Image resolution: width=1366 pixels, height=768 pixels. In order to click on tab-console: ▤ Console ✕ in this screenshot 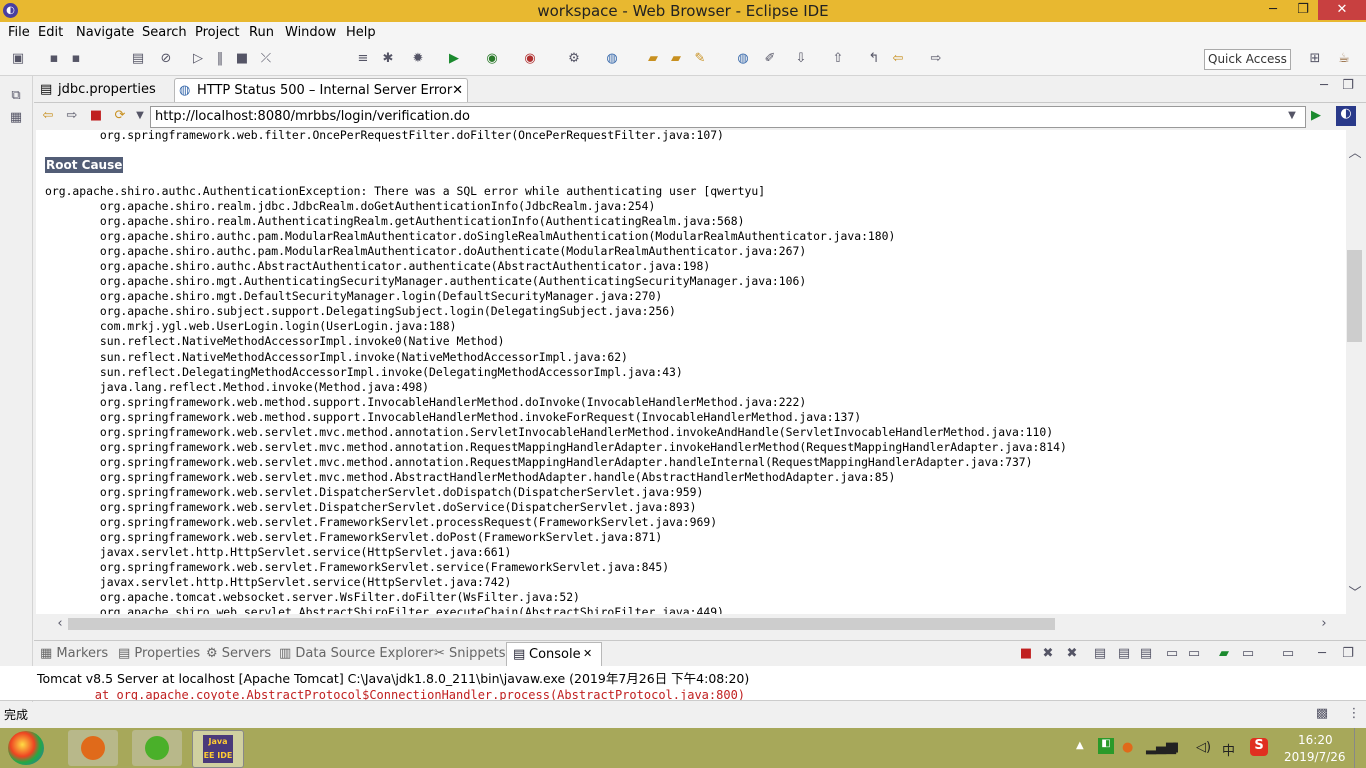, I will do `click(554, 654)`.